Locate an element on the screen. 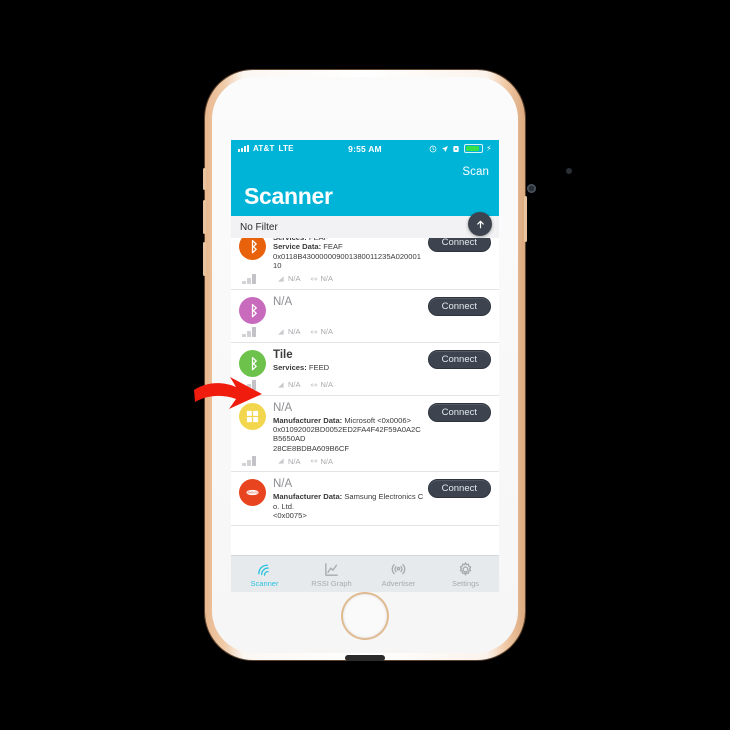  network-type-label: LTE is located at coordinates (286, 148).